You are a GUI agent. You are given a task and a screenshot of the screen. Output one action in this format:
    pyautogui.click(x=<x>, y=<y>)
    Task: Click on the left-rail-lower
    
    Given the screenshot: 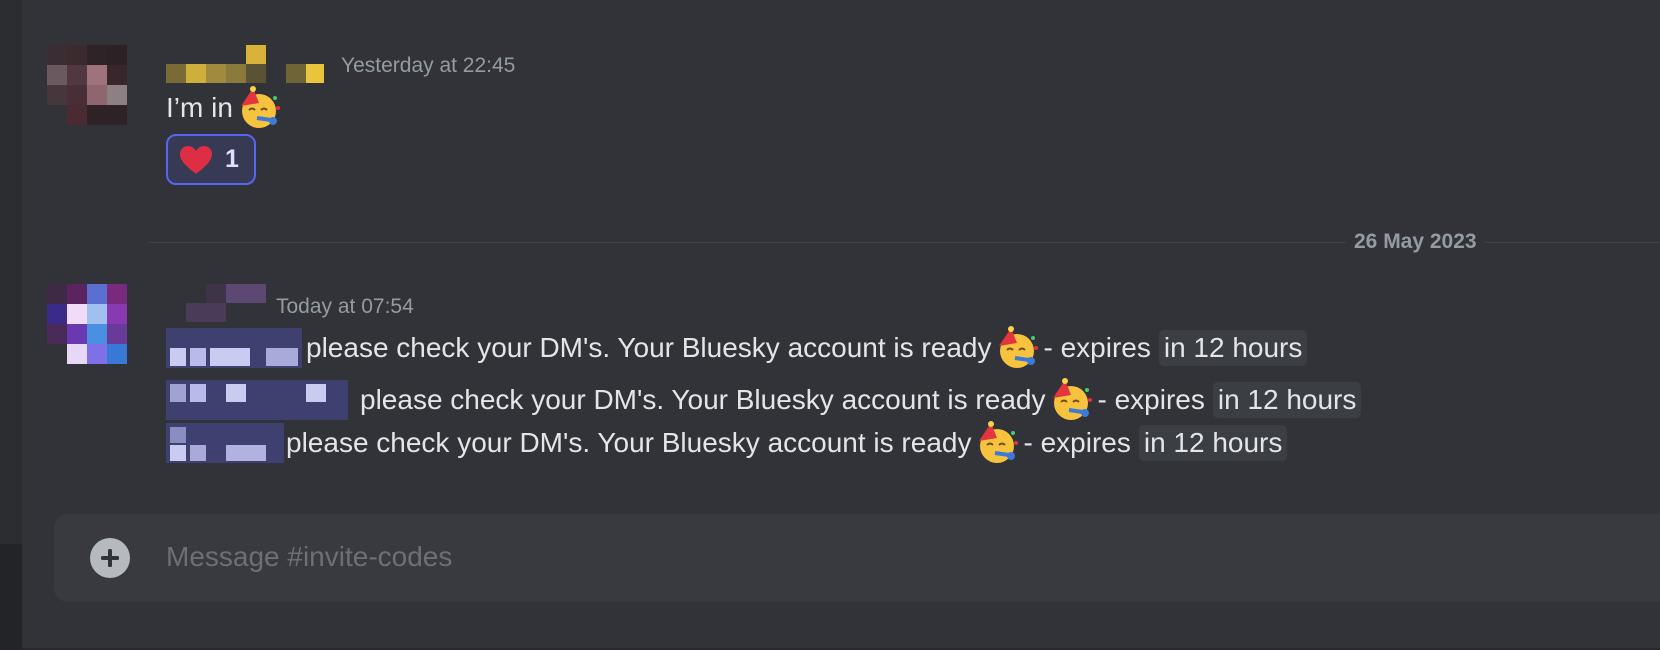 What is the action you would take?
    pyautogui.click(x=11, y=597)
    